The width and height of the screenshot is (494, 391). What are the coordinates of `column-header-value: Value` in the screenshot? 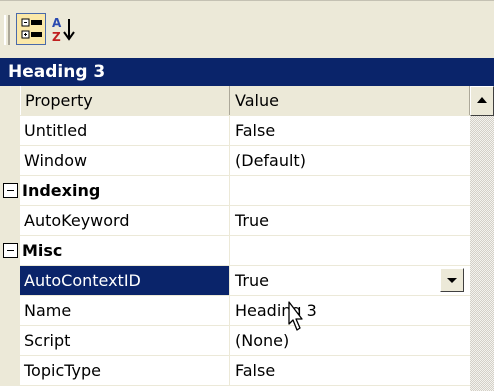 It's located at (350, 100).